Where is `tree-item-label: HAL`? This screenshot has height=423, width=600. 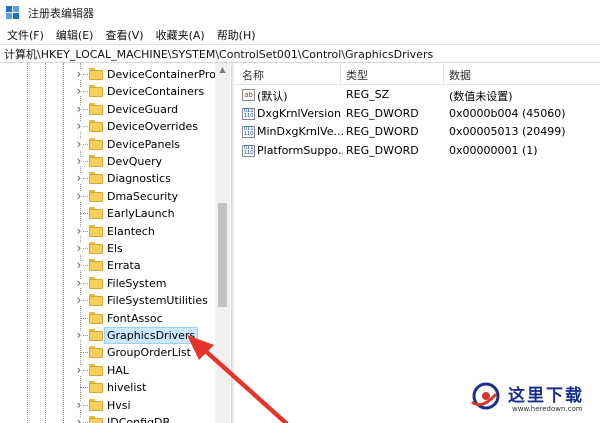
tree-item-label: HAL is located at coordinates (118, 370).